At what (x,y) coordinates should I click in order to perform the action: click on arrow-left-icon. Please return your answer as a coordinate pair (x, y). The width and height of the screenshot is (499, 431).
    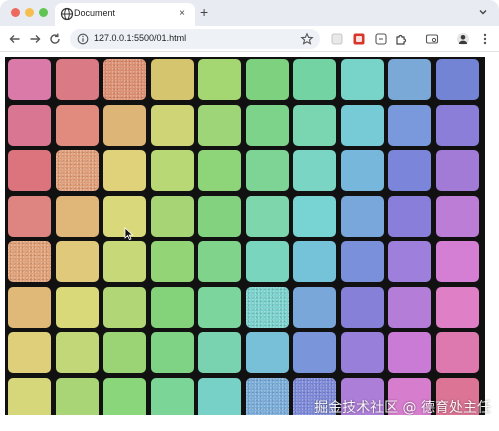
    Looking at the image, I should click on (15, 39).